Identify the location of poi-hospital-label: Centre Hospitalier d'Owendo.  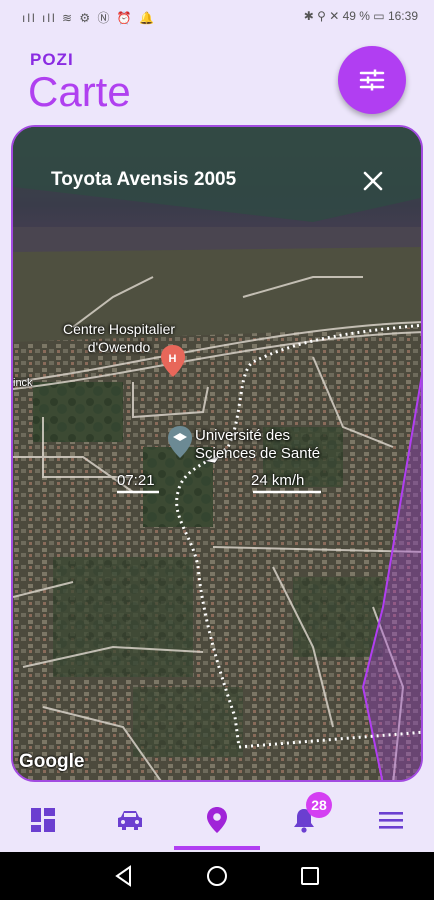
(119, 338).